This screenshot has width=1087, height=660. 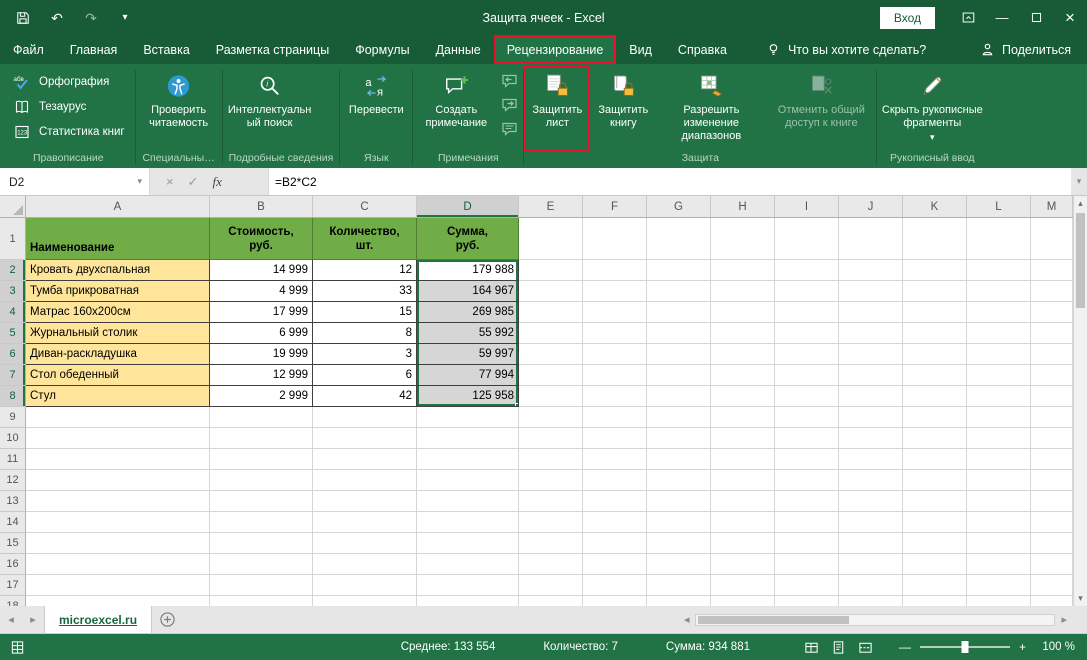 I want to click on cell-A6: Диван-раскладушка, so click(x=118, y=354).